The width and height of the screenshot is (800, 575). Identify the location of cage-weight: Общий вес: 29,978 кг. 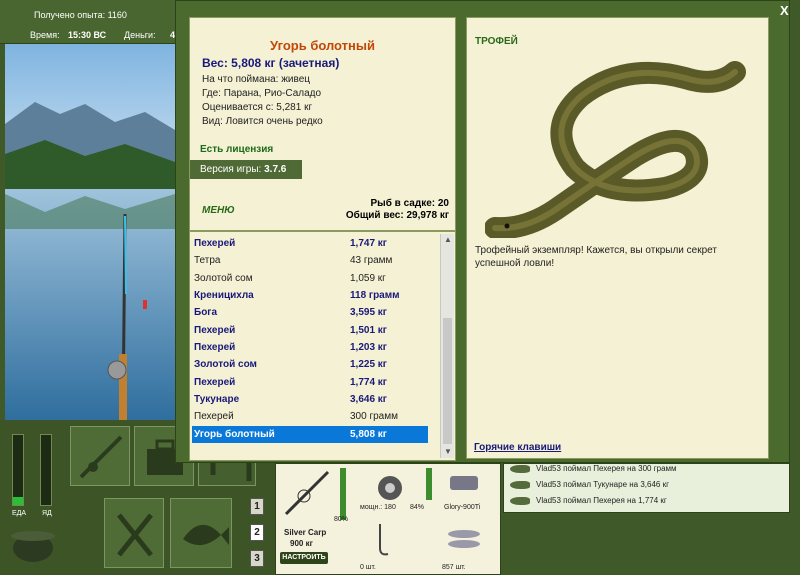
(397, 215).